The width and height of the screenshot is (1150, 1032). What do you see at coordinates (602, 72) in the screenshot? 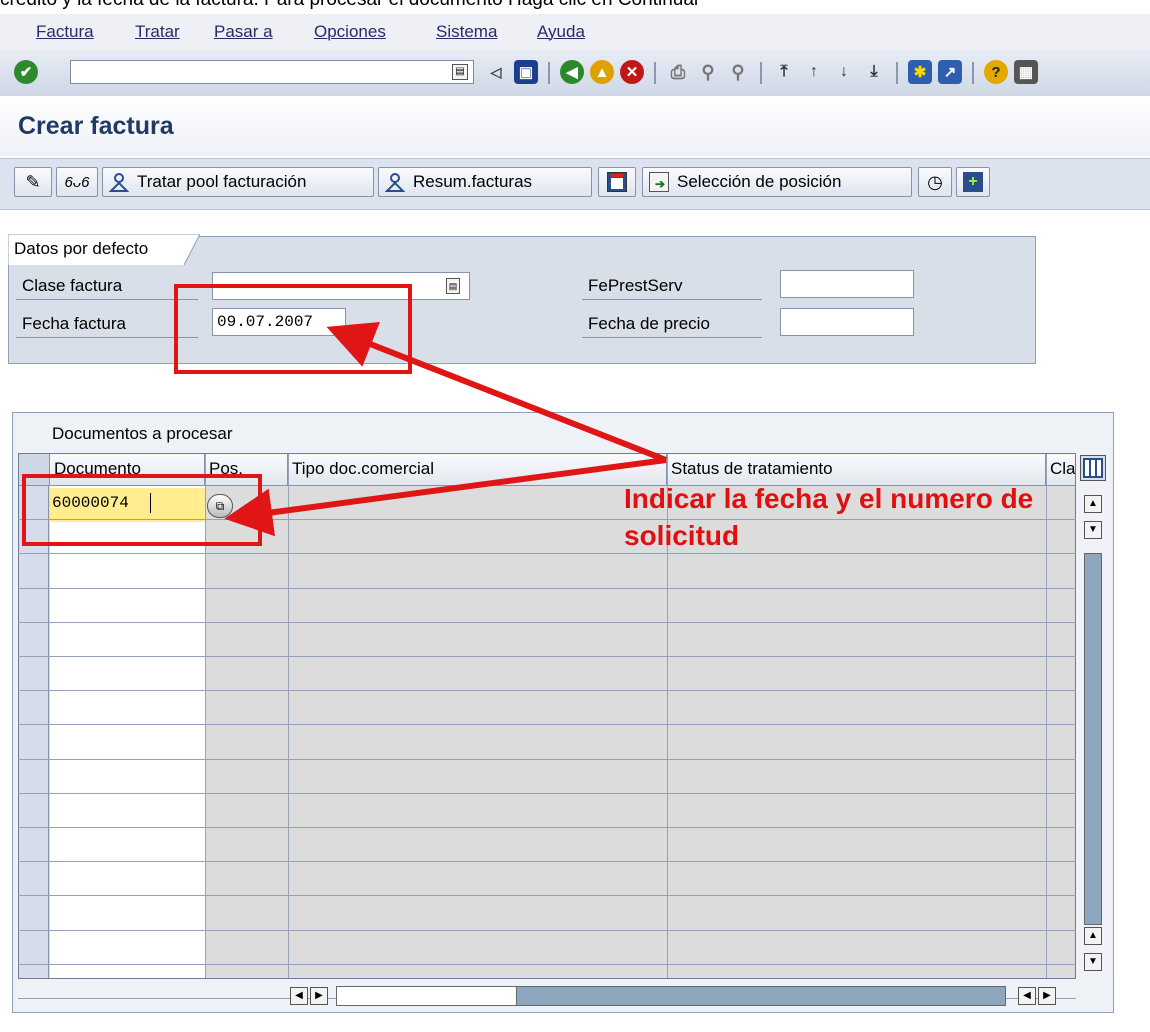
I see `exit-icon: ▲` at bounding box center [602, 72].